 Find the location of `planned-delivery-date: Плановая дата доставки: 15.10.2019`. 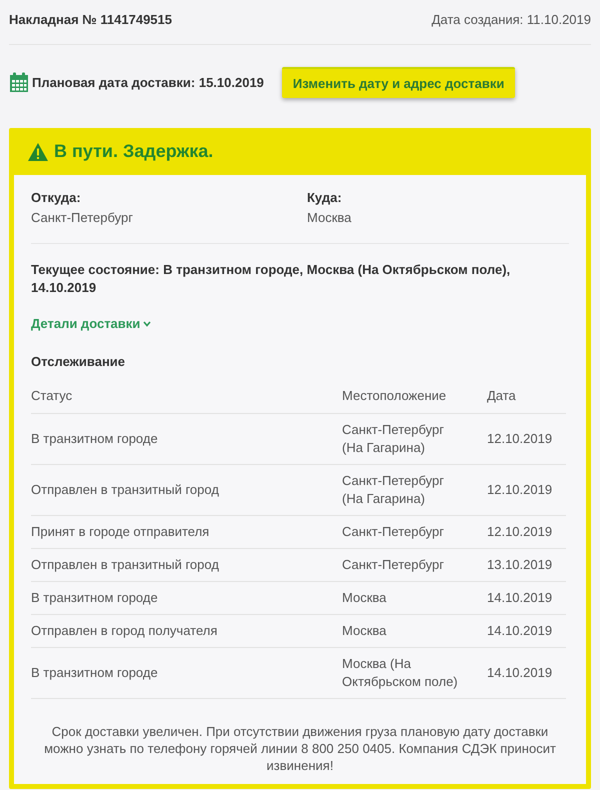

planned-delivery-date: Плановая дата доставки: 15.10.2019 is located at coordinates (148, 83).